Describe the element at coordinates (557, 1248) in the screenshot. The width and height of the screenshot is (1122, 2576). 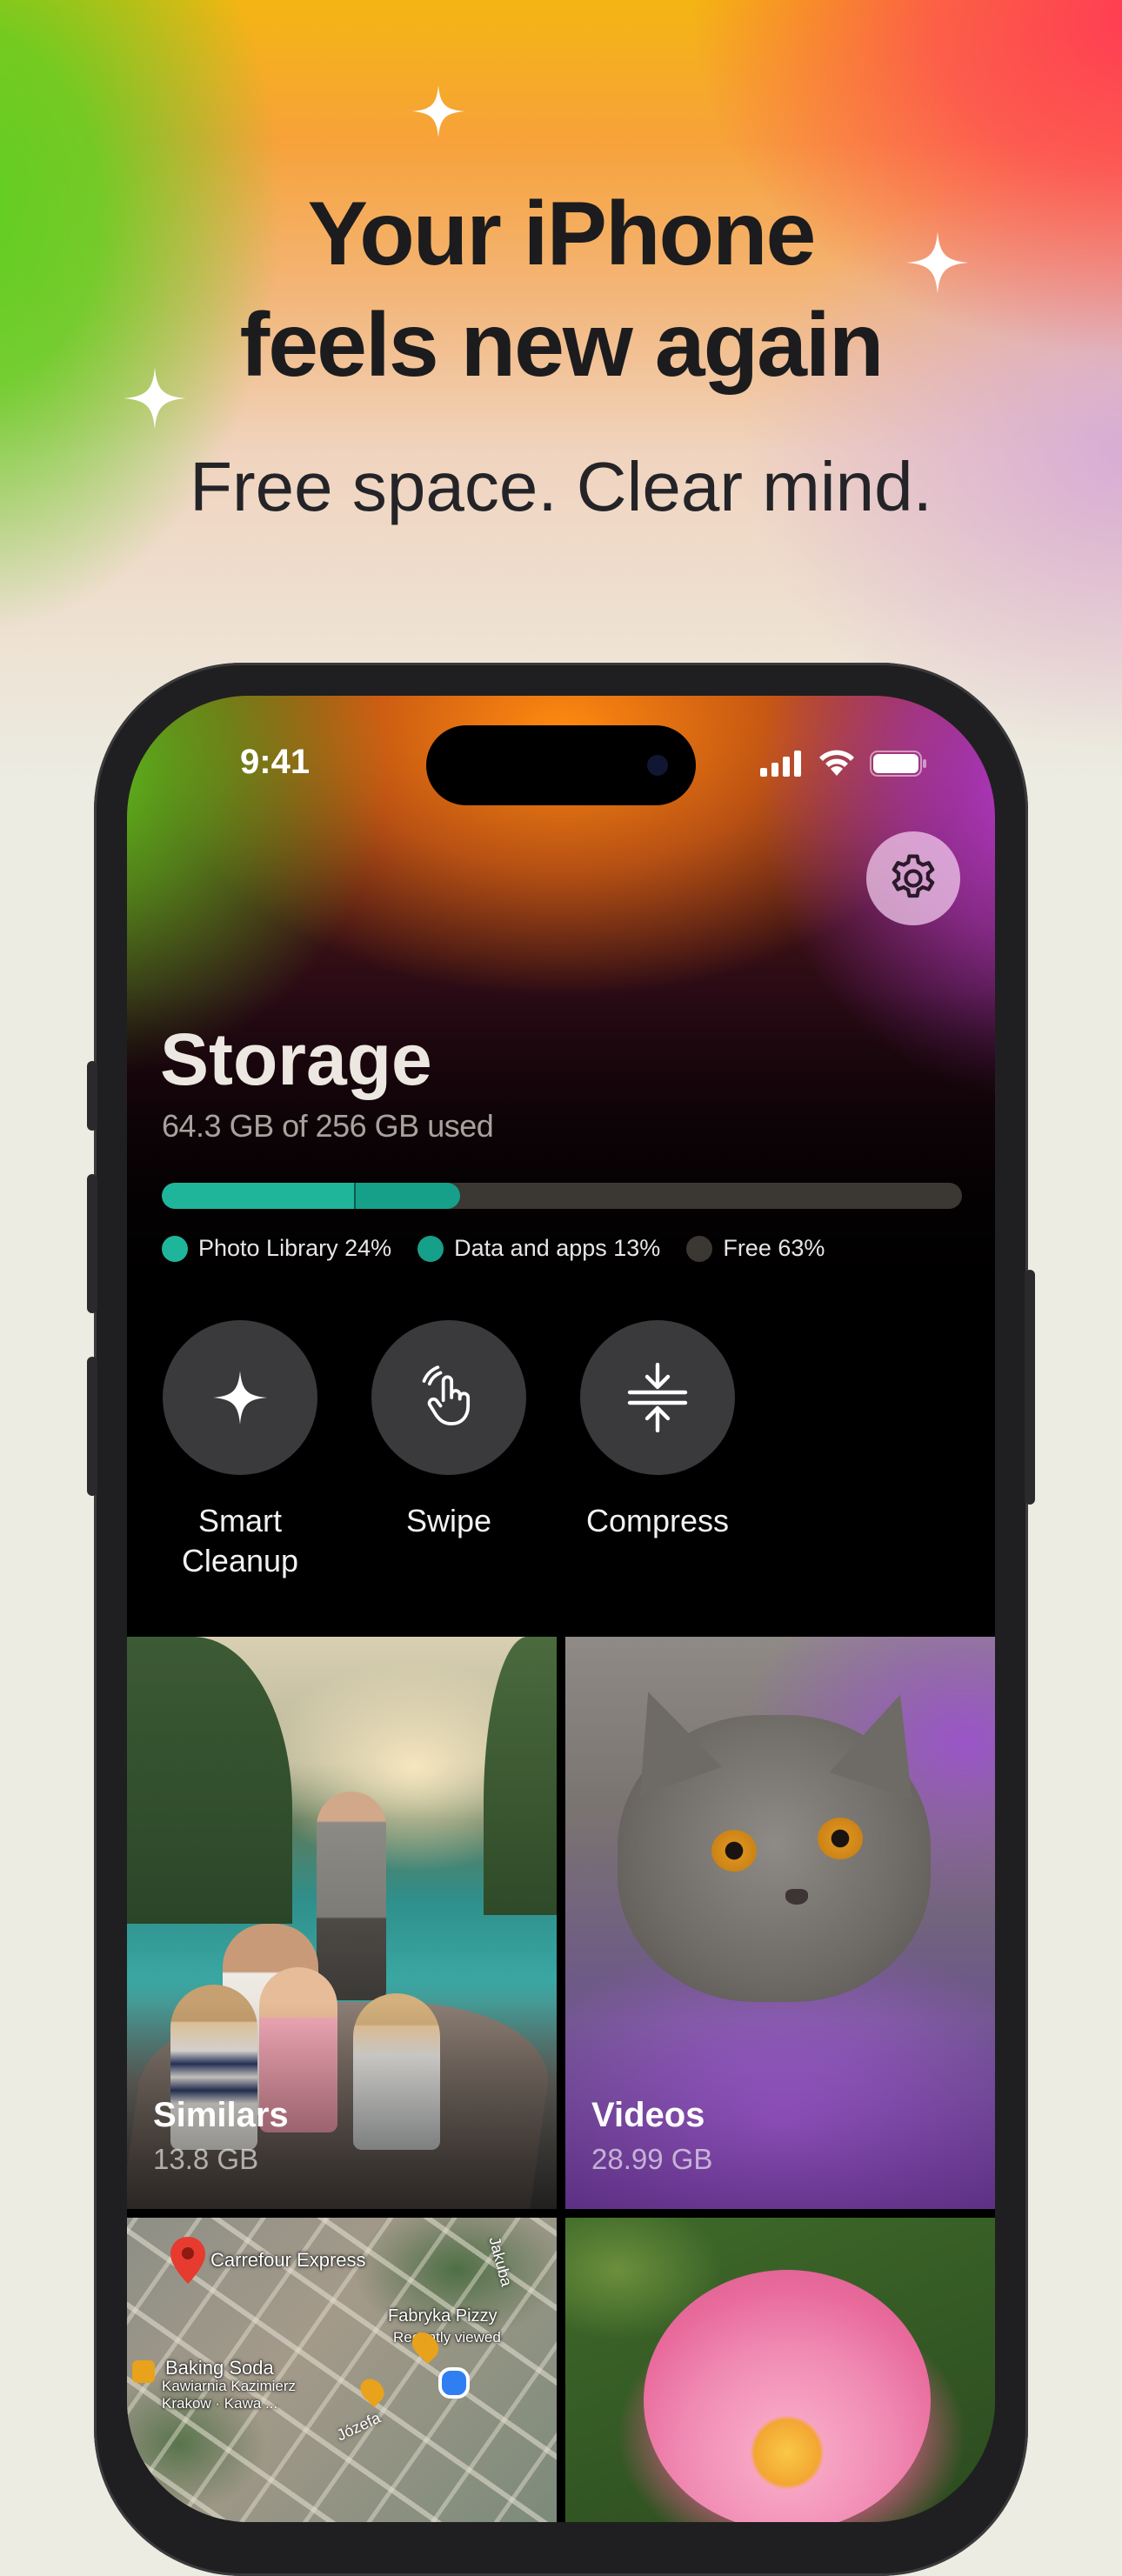
I see `legend-label: Data and apps 13%` at that location.